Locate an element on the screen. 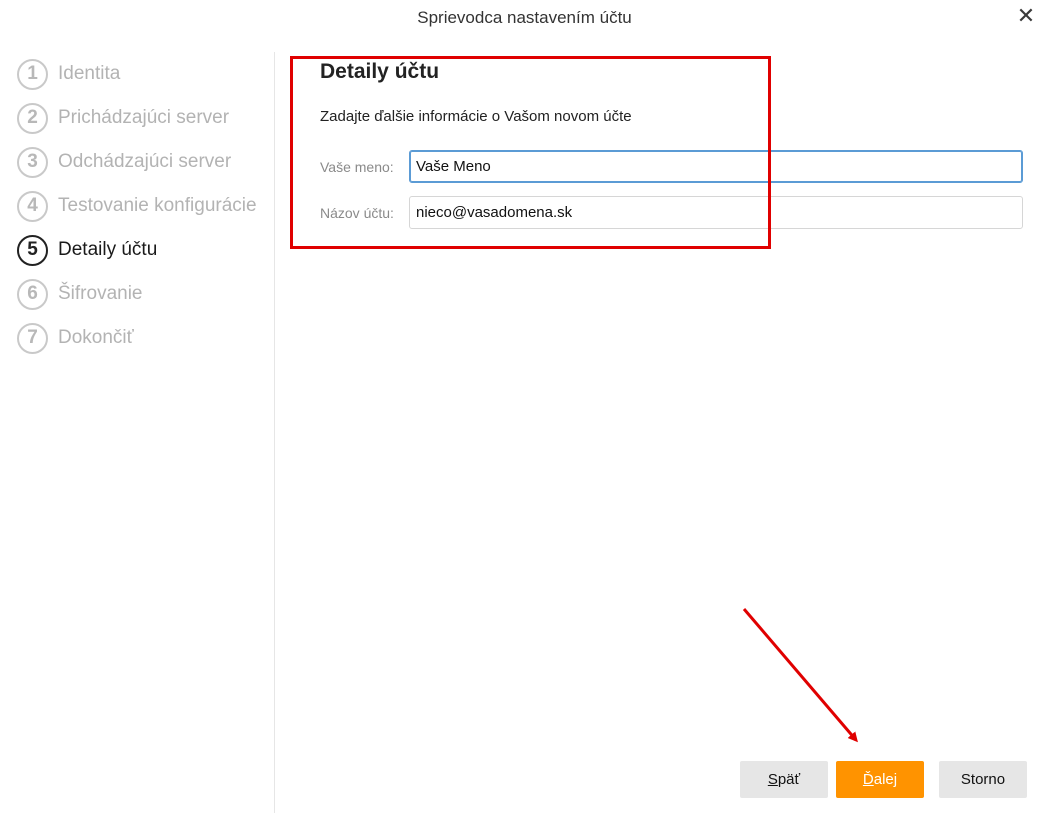  next-label: alej is located at coordinates (885, 779).